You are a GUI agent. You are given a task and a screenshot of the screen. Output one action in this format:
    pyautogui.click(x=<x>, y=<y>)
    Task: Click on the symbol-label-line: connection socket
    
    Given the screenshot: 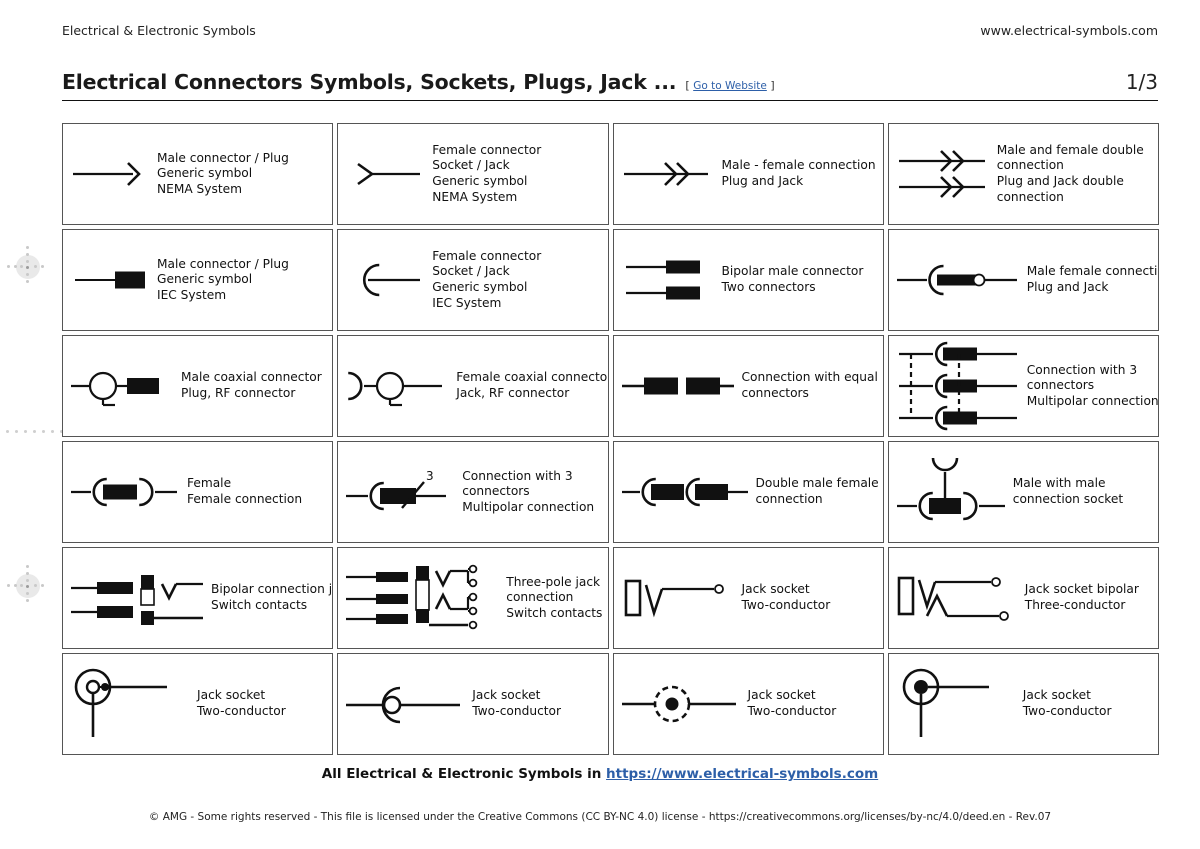 What is the action you would take?
    pyautogui.click(x=1068, y=499)
    